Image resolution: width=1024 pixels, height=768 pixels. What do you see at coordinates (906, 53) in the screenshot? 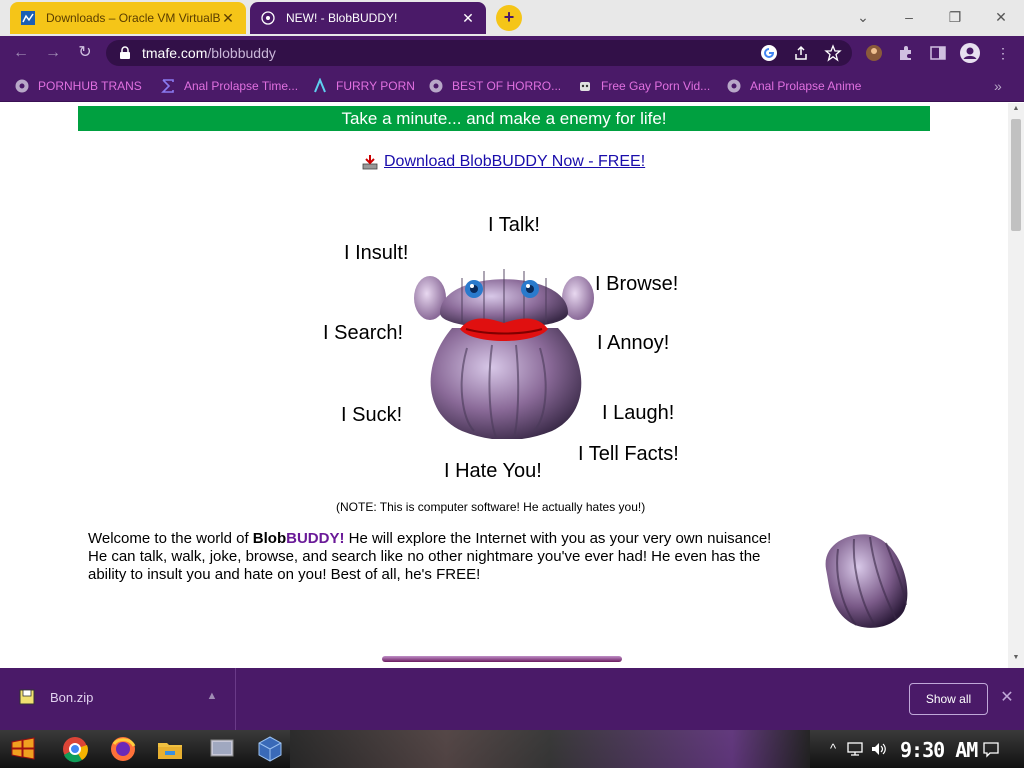
I see `extensions-puzzle-icon` at bounding box center [906, 53].